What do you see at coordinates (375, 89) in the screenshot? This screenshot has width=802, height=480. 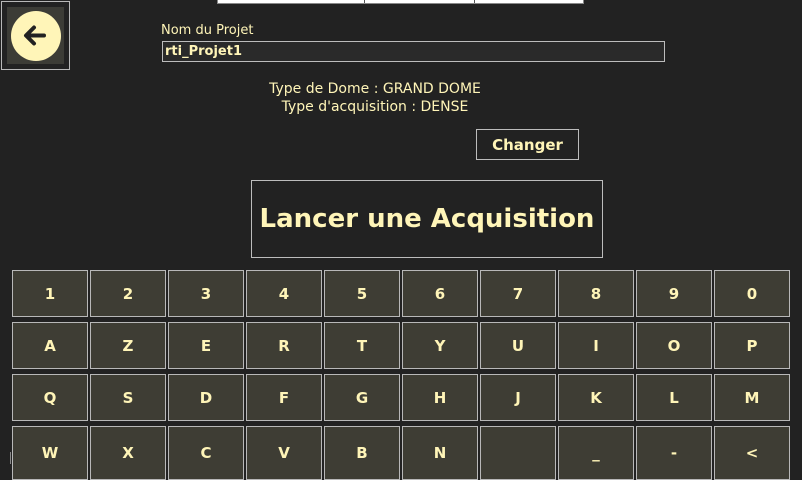 I see `dome-type-text: Type de Dome : GRAND DOME` at bounding box center [375, 89].